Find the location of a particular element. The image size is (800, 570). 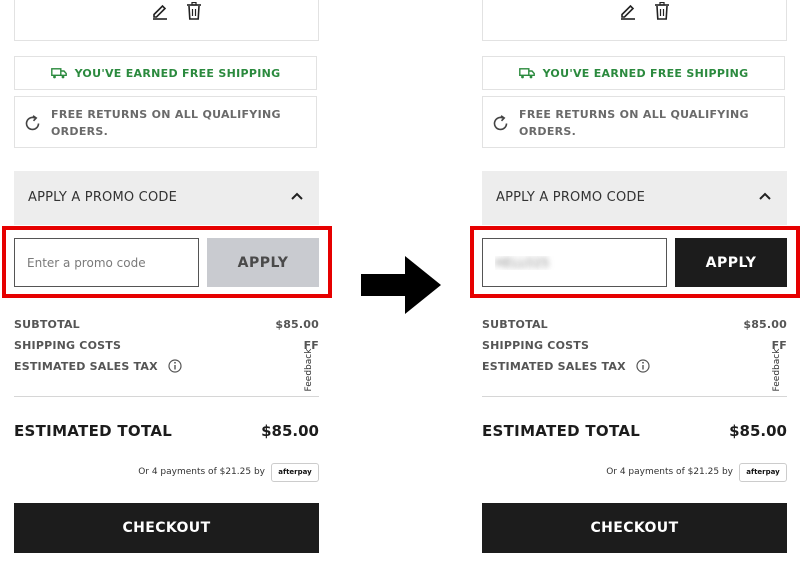

right-arrow-icon is located at coordinates (401, 285).